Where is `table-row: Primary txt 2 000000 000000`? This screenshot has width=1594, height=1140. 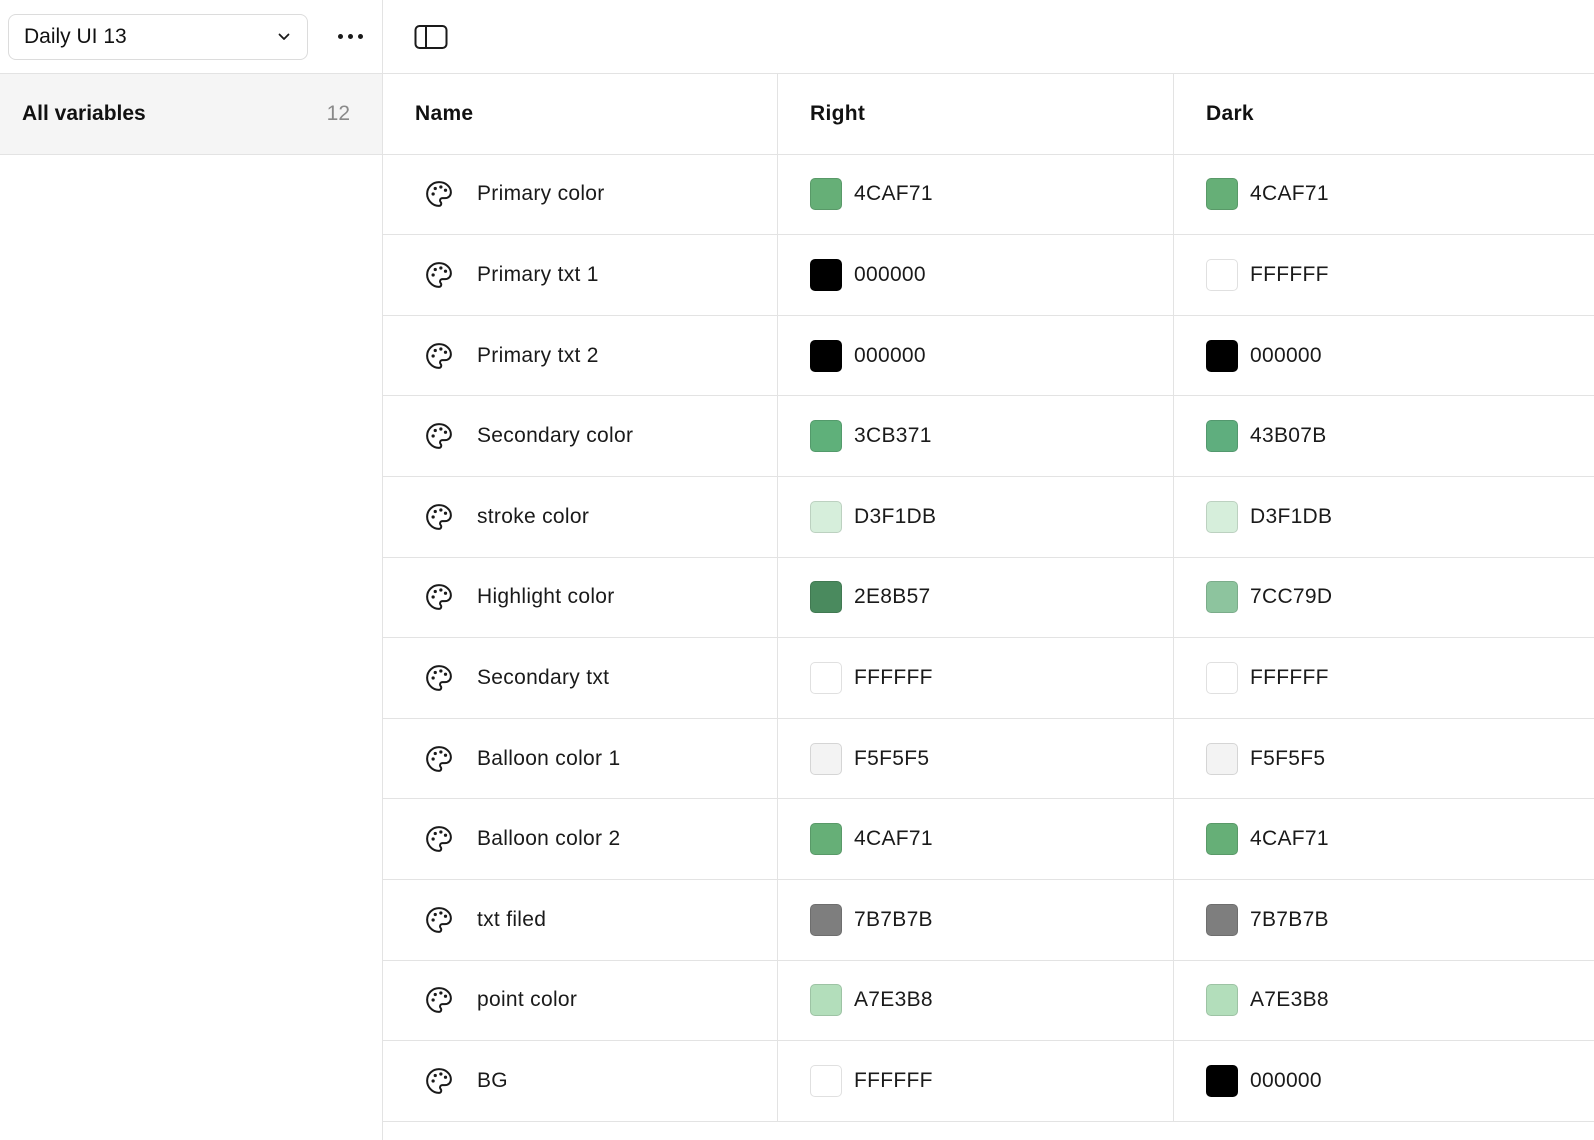 table-row: Primary txt 2 000000 000000 is located at coordinates (988, 356).